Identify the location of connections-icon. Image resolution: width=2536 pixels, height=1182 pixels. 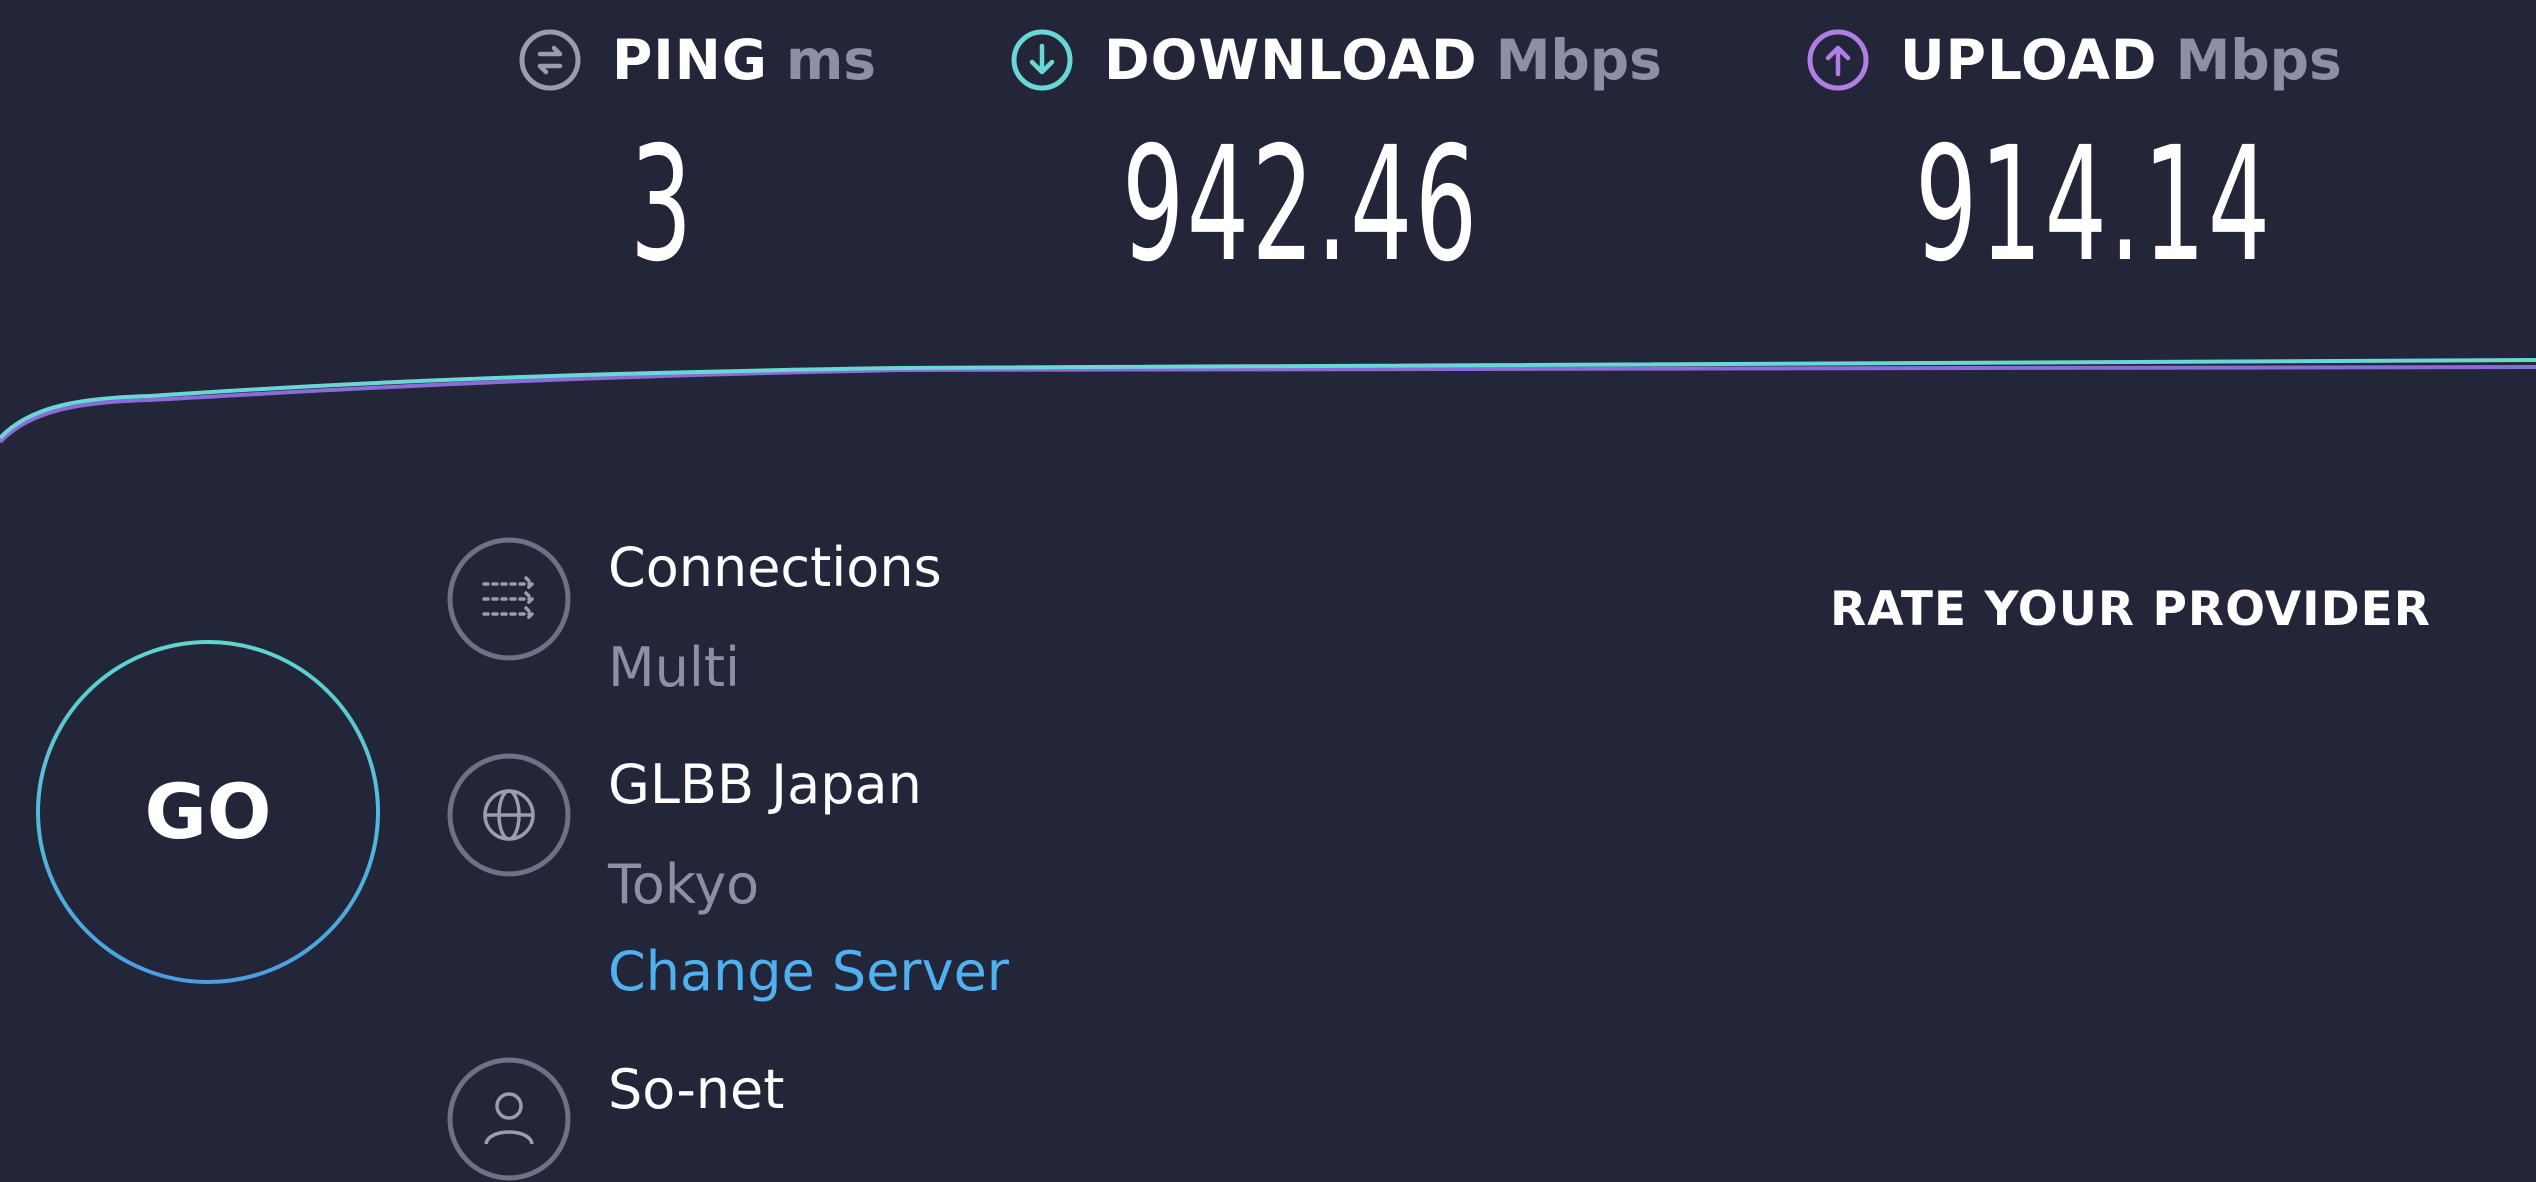
(509, 599).